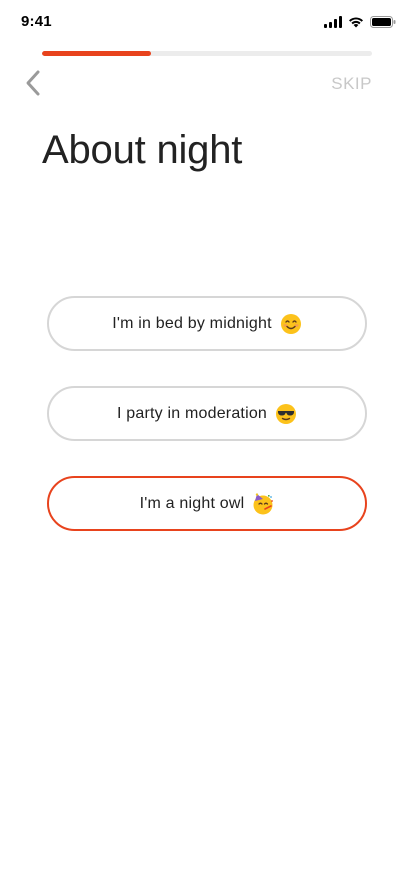 Image resolution: width=414 pixels, height=896 pixels. What do you see at coordinates (192, 503) in the screenshot?
I see `option-label: I'm a night owl` at bounding box center [192, 503].